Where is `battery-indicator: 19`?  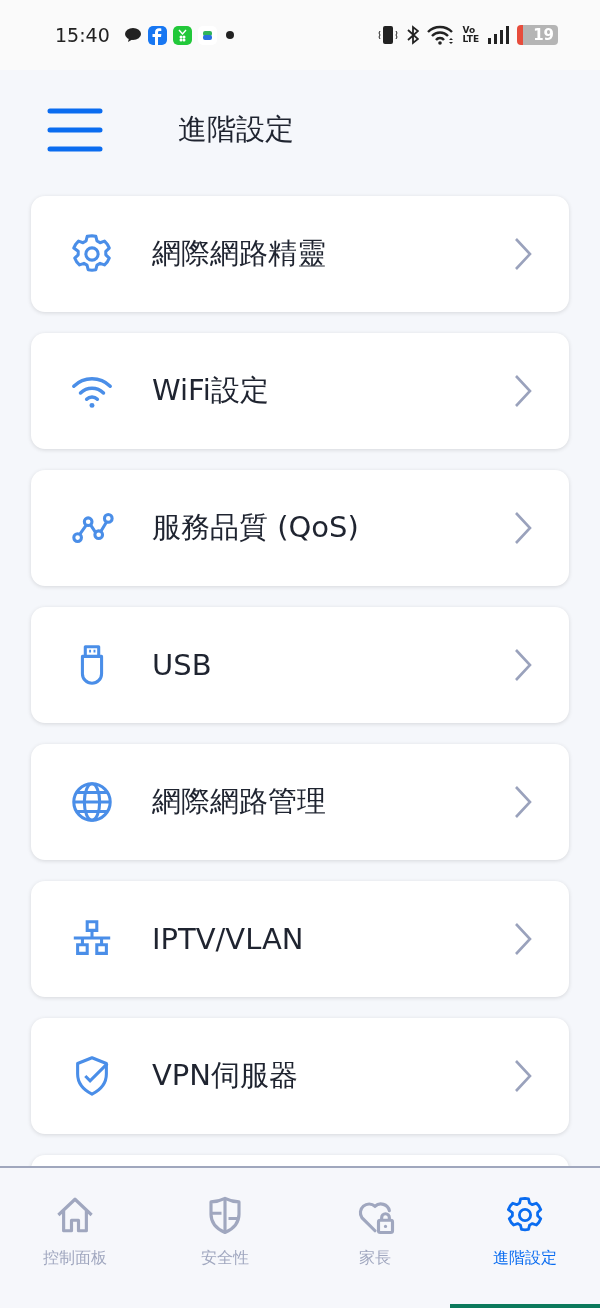
battery-indicator: 19 is located at coordinates (537, 35).